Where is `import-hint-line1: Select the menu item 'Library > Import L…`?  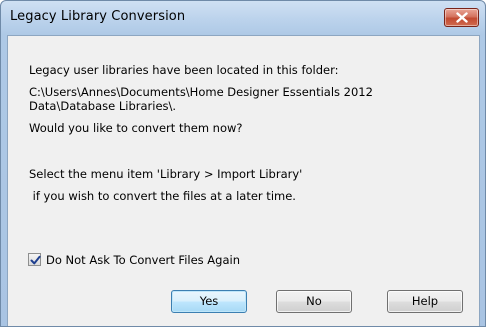 import-hint-line1: Select the menu item 'Library > Import L… is located at coordinates (166, 174).